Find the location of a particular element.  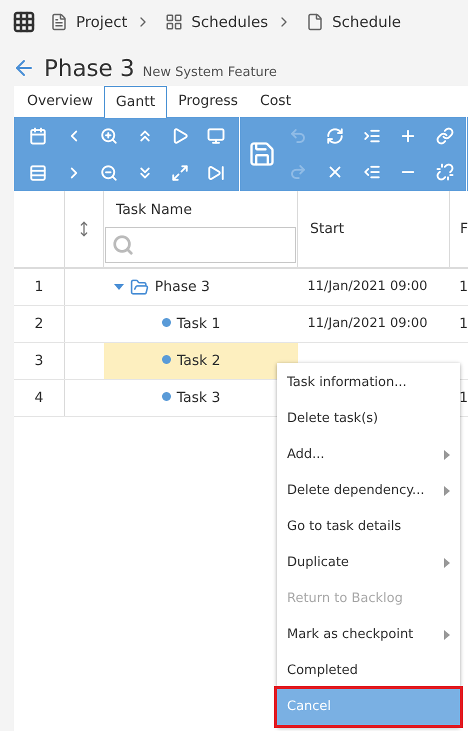

row-number: 4 is located at coordinates (39, 398).